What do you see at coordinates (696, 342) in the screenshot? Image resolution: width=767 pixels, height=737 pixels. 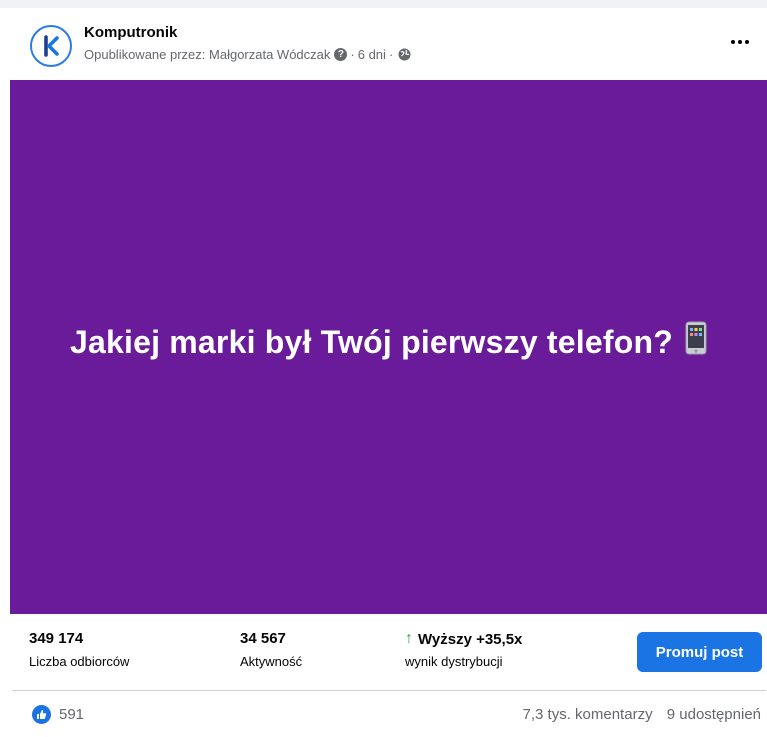 I see `mobile-phone-icon` at bounding box center [696, 342].